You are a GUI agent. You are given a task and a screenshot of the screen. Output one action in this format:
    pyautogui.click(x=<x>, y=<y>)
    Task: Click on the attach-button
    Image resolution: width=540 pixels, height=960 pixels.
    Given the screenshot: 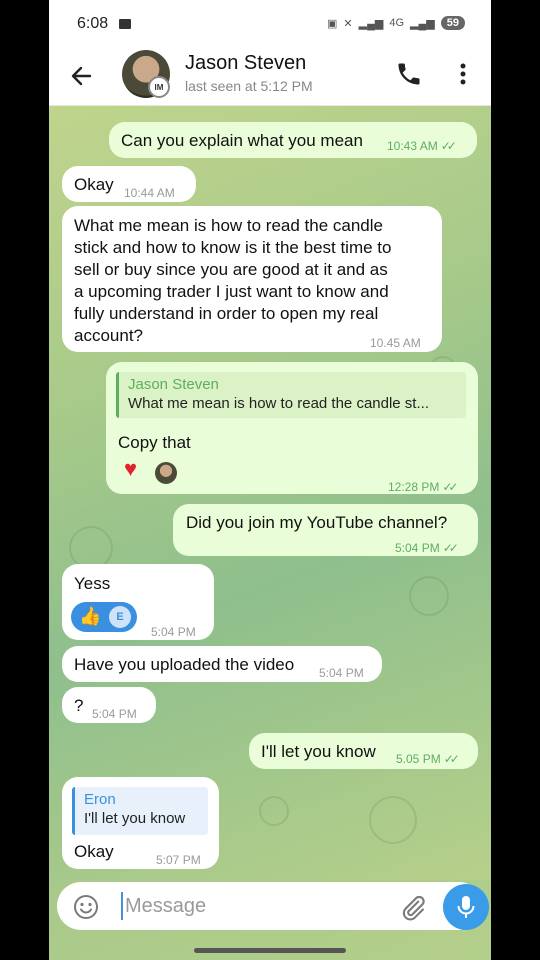 What is the action you would take?
    pyautogui.click(x=413, y=908)
    